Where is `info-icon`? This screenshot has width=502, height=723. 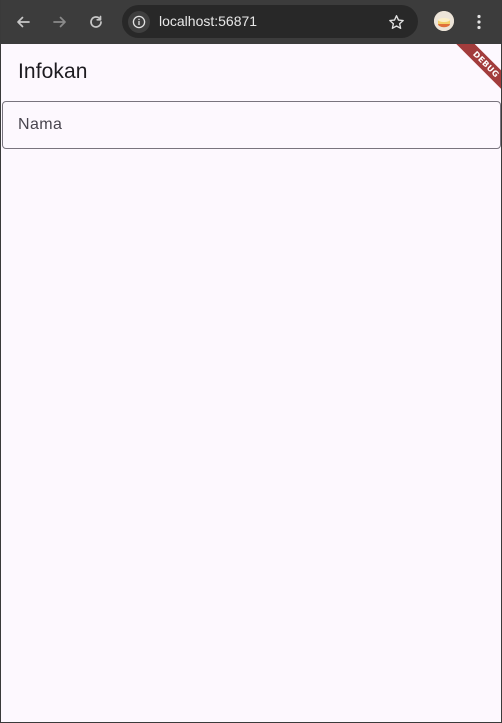 info-icon is located at coordinates (139, 22).